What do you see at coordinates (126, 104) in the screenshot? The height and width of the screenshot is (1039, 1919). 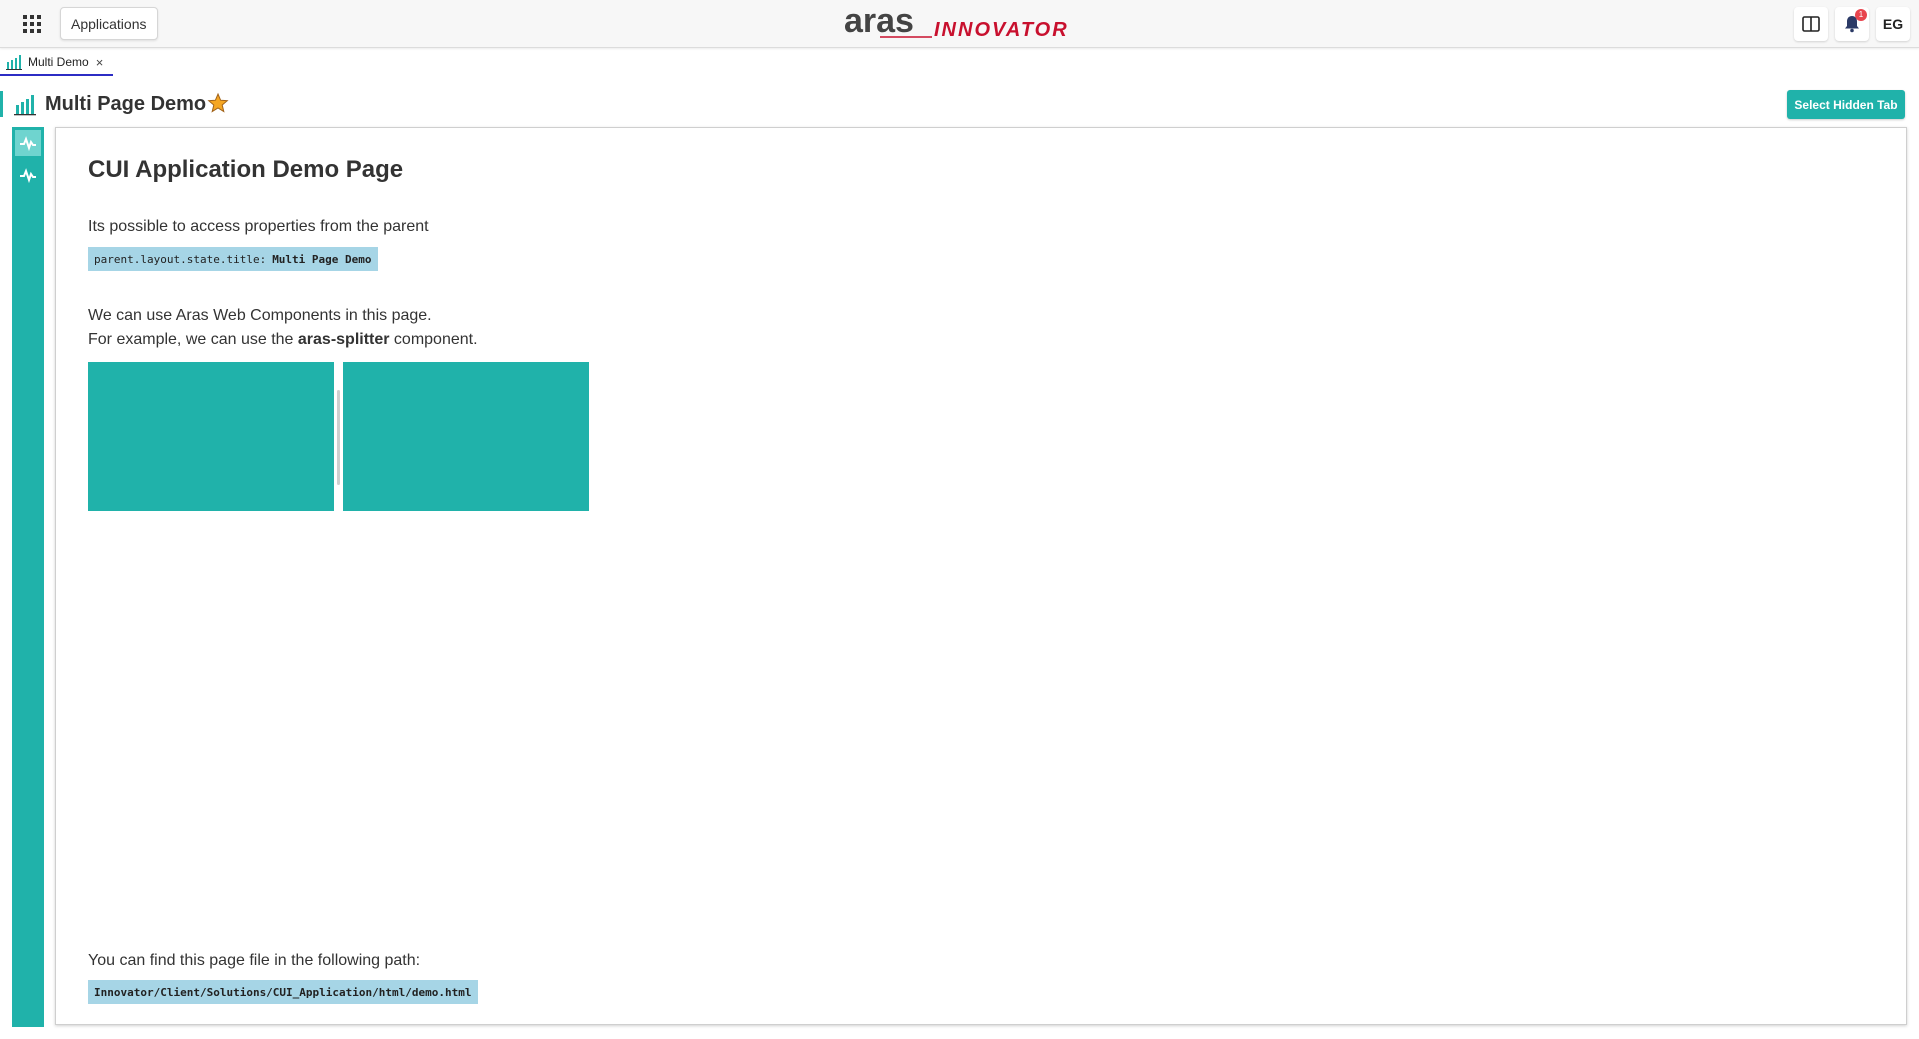 I see `page-title: Multi Page Demo` at bounding box center [126, 104].